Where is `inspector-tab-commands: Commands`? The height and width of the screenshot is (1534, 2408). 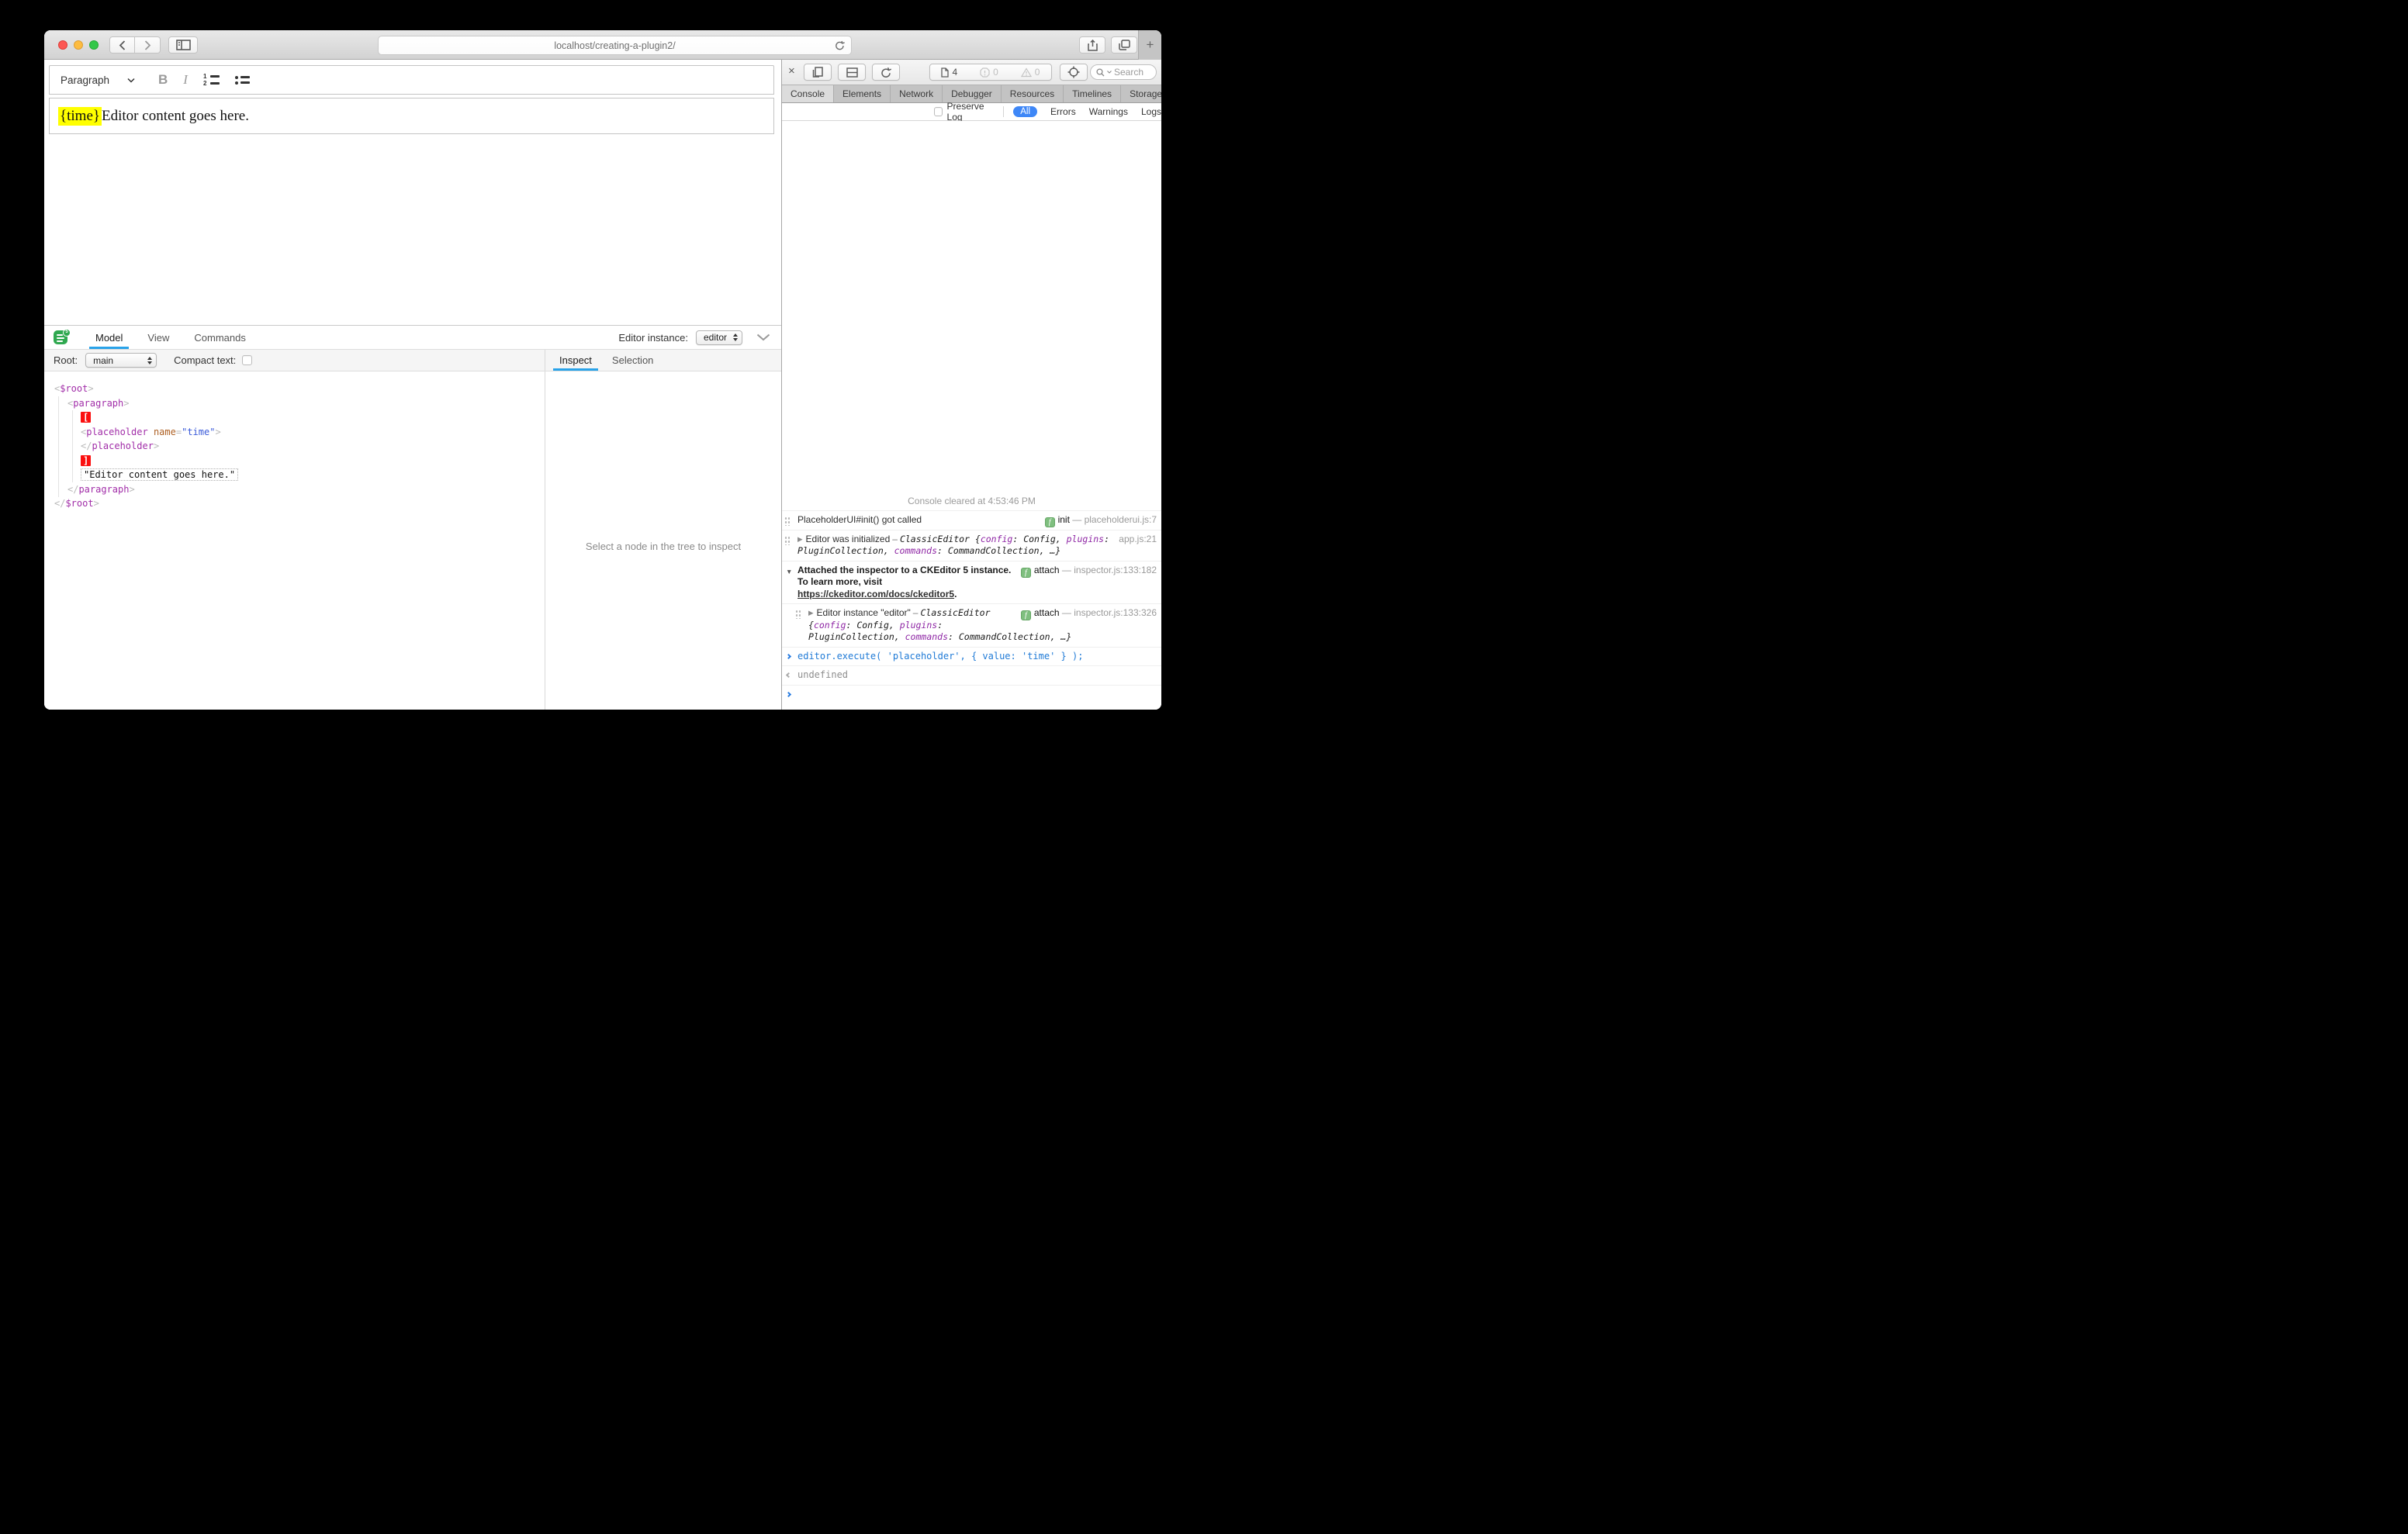 inspector-tab-commands: Commands is located at coordinates (220, 337).